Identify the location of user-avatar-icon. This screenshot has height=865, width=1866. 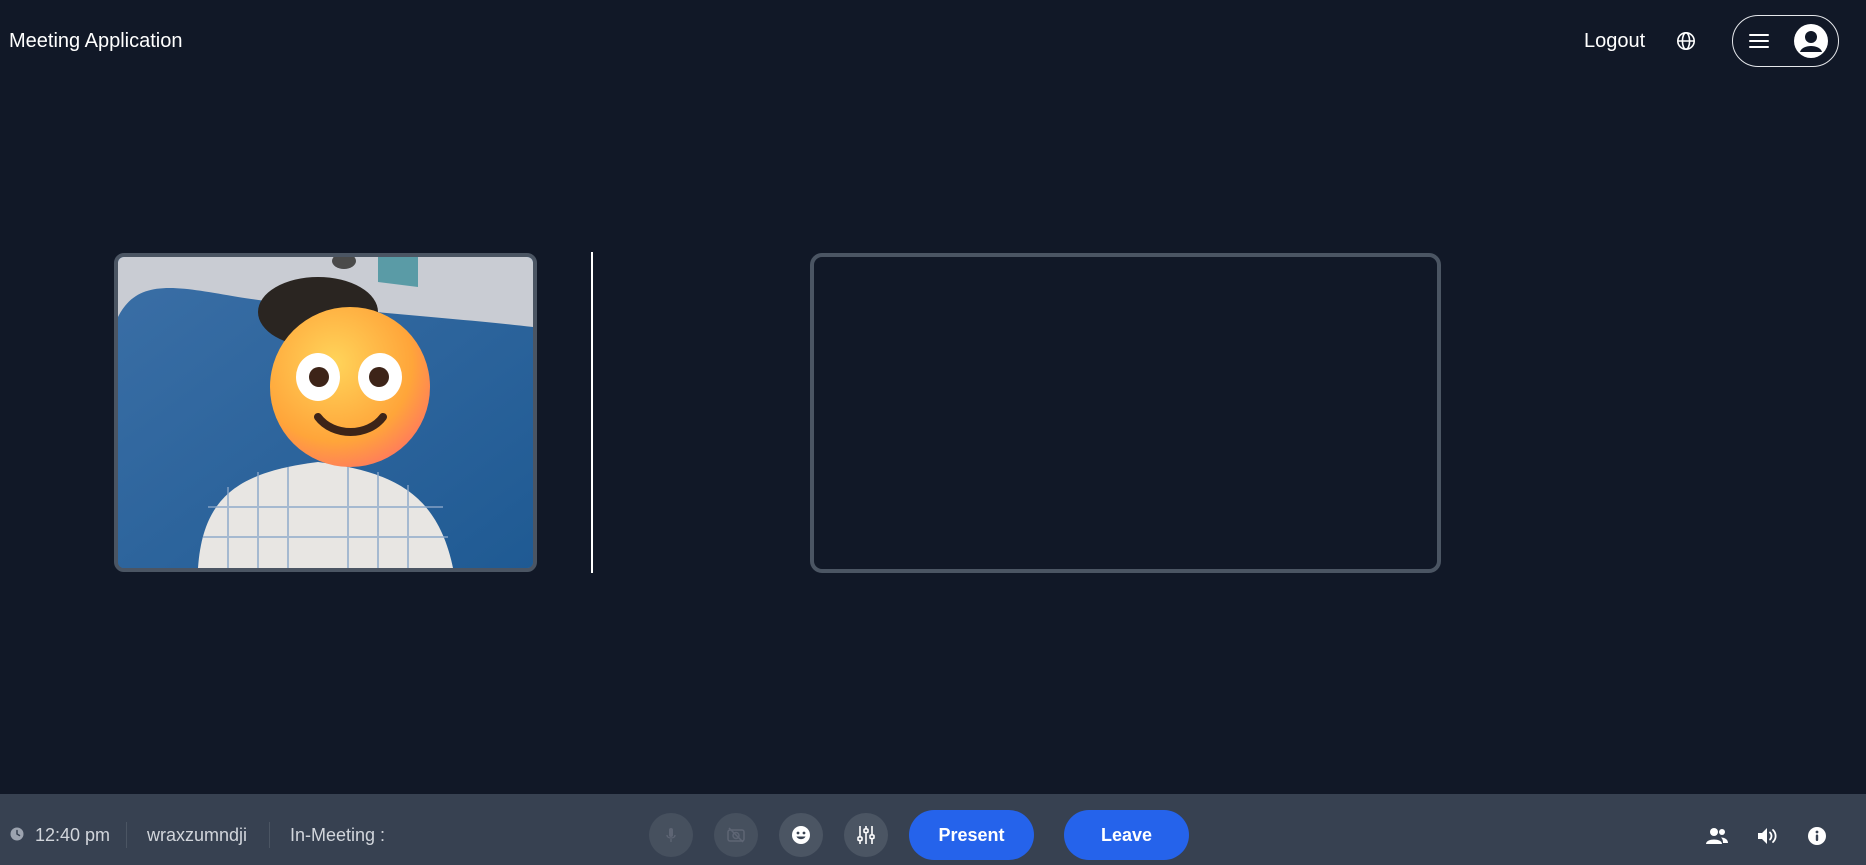
(1811, 41).